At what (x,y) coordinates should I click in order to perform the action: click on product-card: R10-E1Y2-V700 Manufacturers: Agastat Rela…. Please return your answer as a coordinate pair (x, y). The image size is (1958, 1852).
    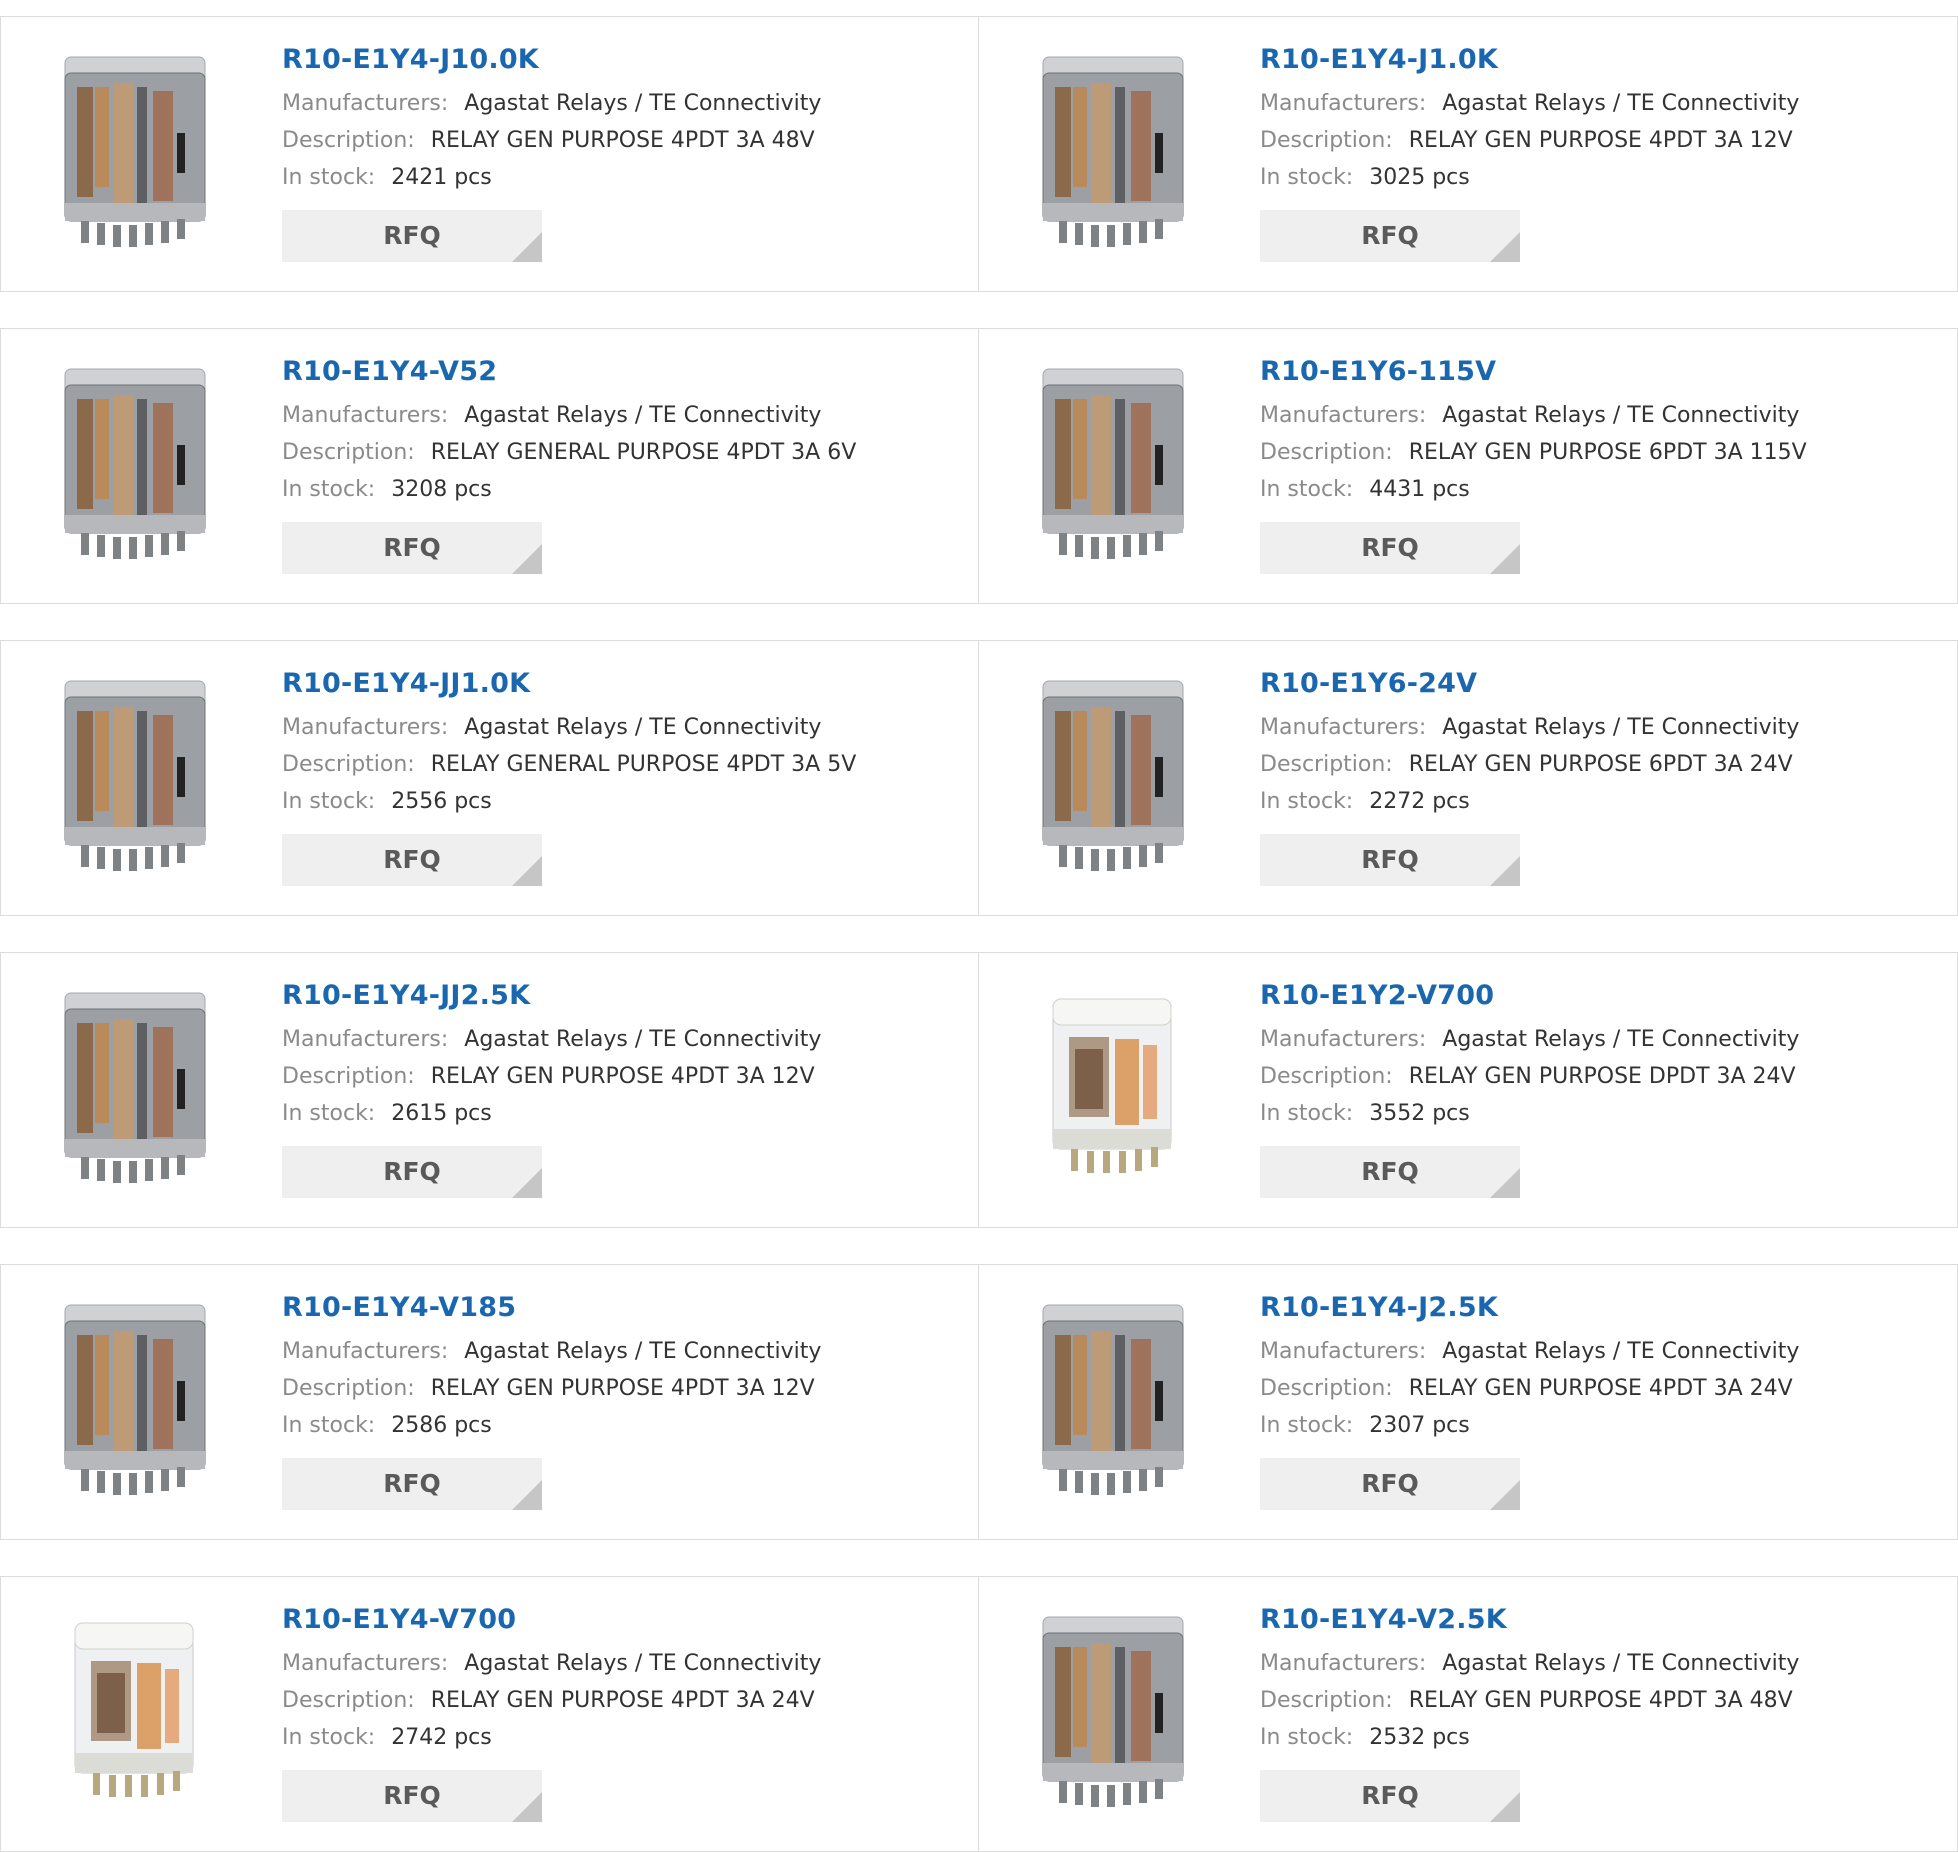
    Looking at the image, I should click on (1468, 1090).